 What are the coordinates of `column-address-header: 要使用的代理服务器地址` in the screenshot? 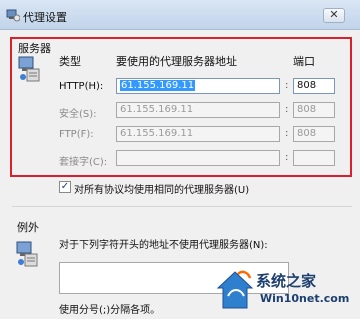 It's located at (176, 61).